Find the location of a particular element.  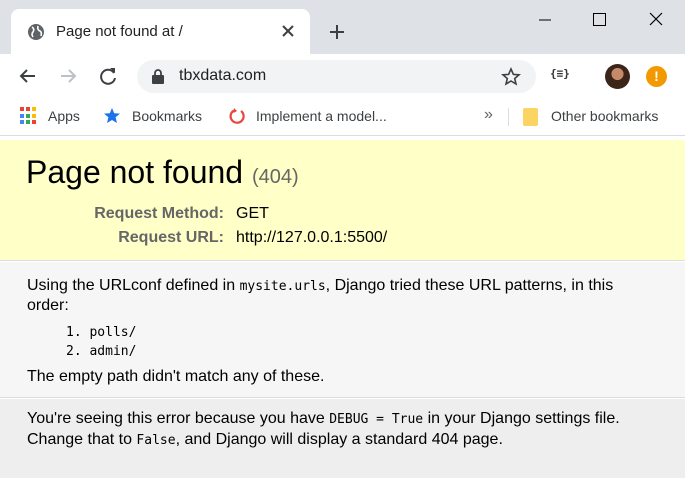

close-tab-icon is located at coordinates (288, 31).